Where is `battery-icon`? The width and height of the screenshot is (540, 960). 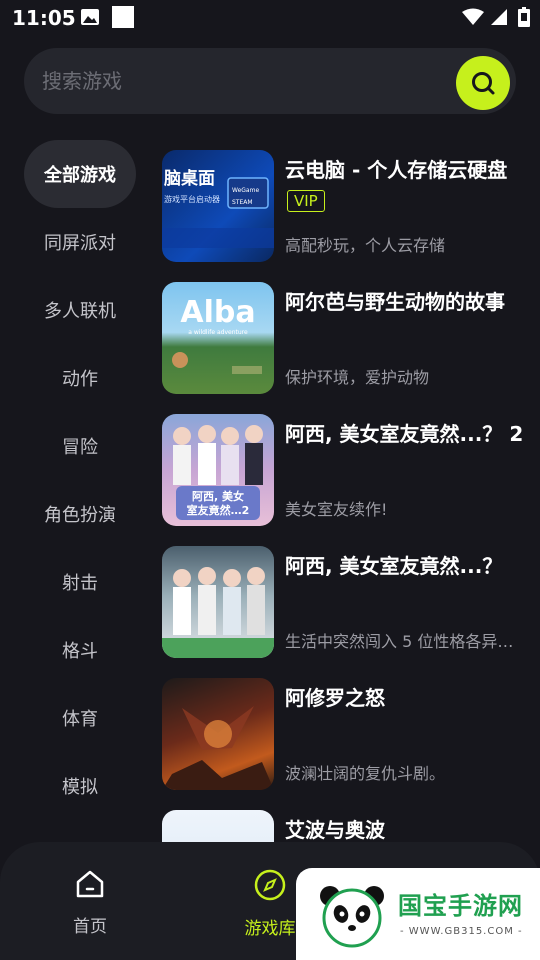 battery-icon is located at coordinates (524, 17).